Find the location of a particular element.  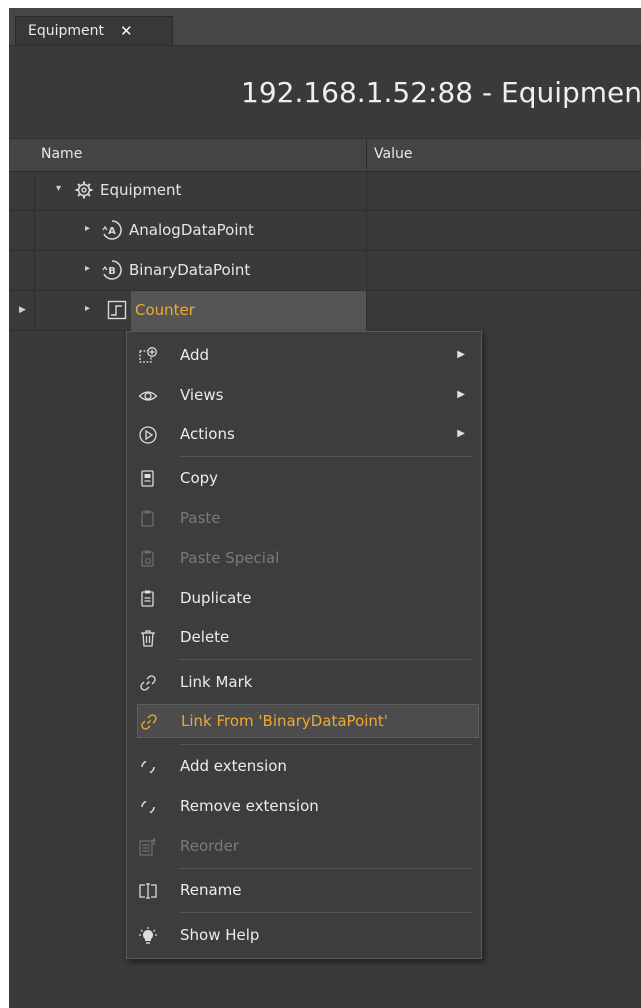

rename-icon is located at coordinates (148, 891).